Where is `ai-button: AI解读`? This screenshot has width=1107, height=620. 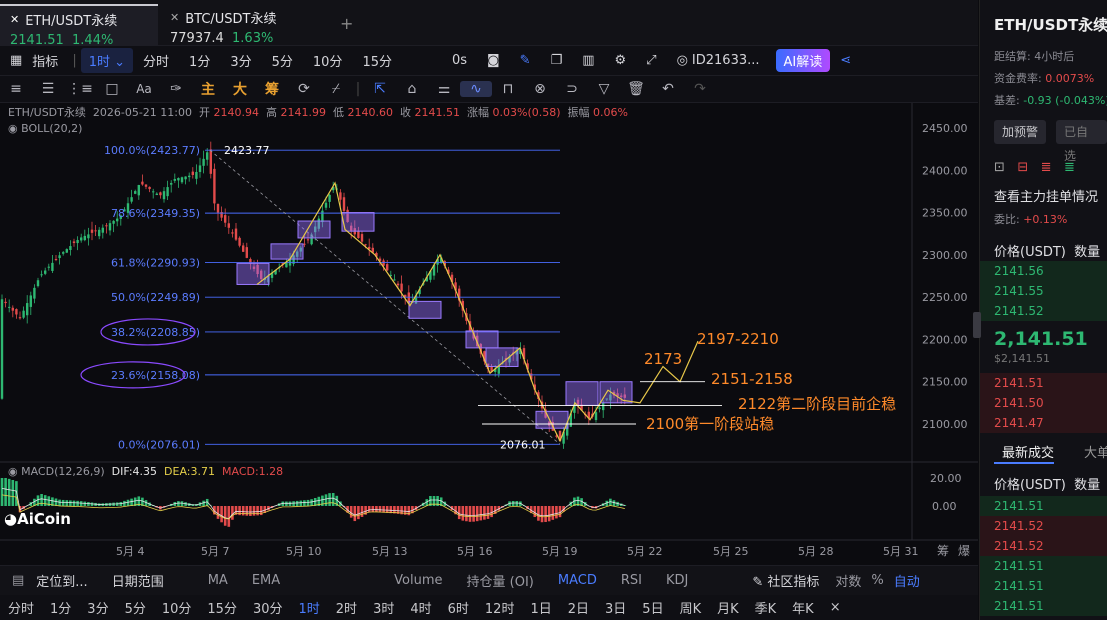 ai-button: AI解读 is located at coordinates (803, 60).